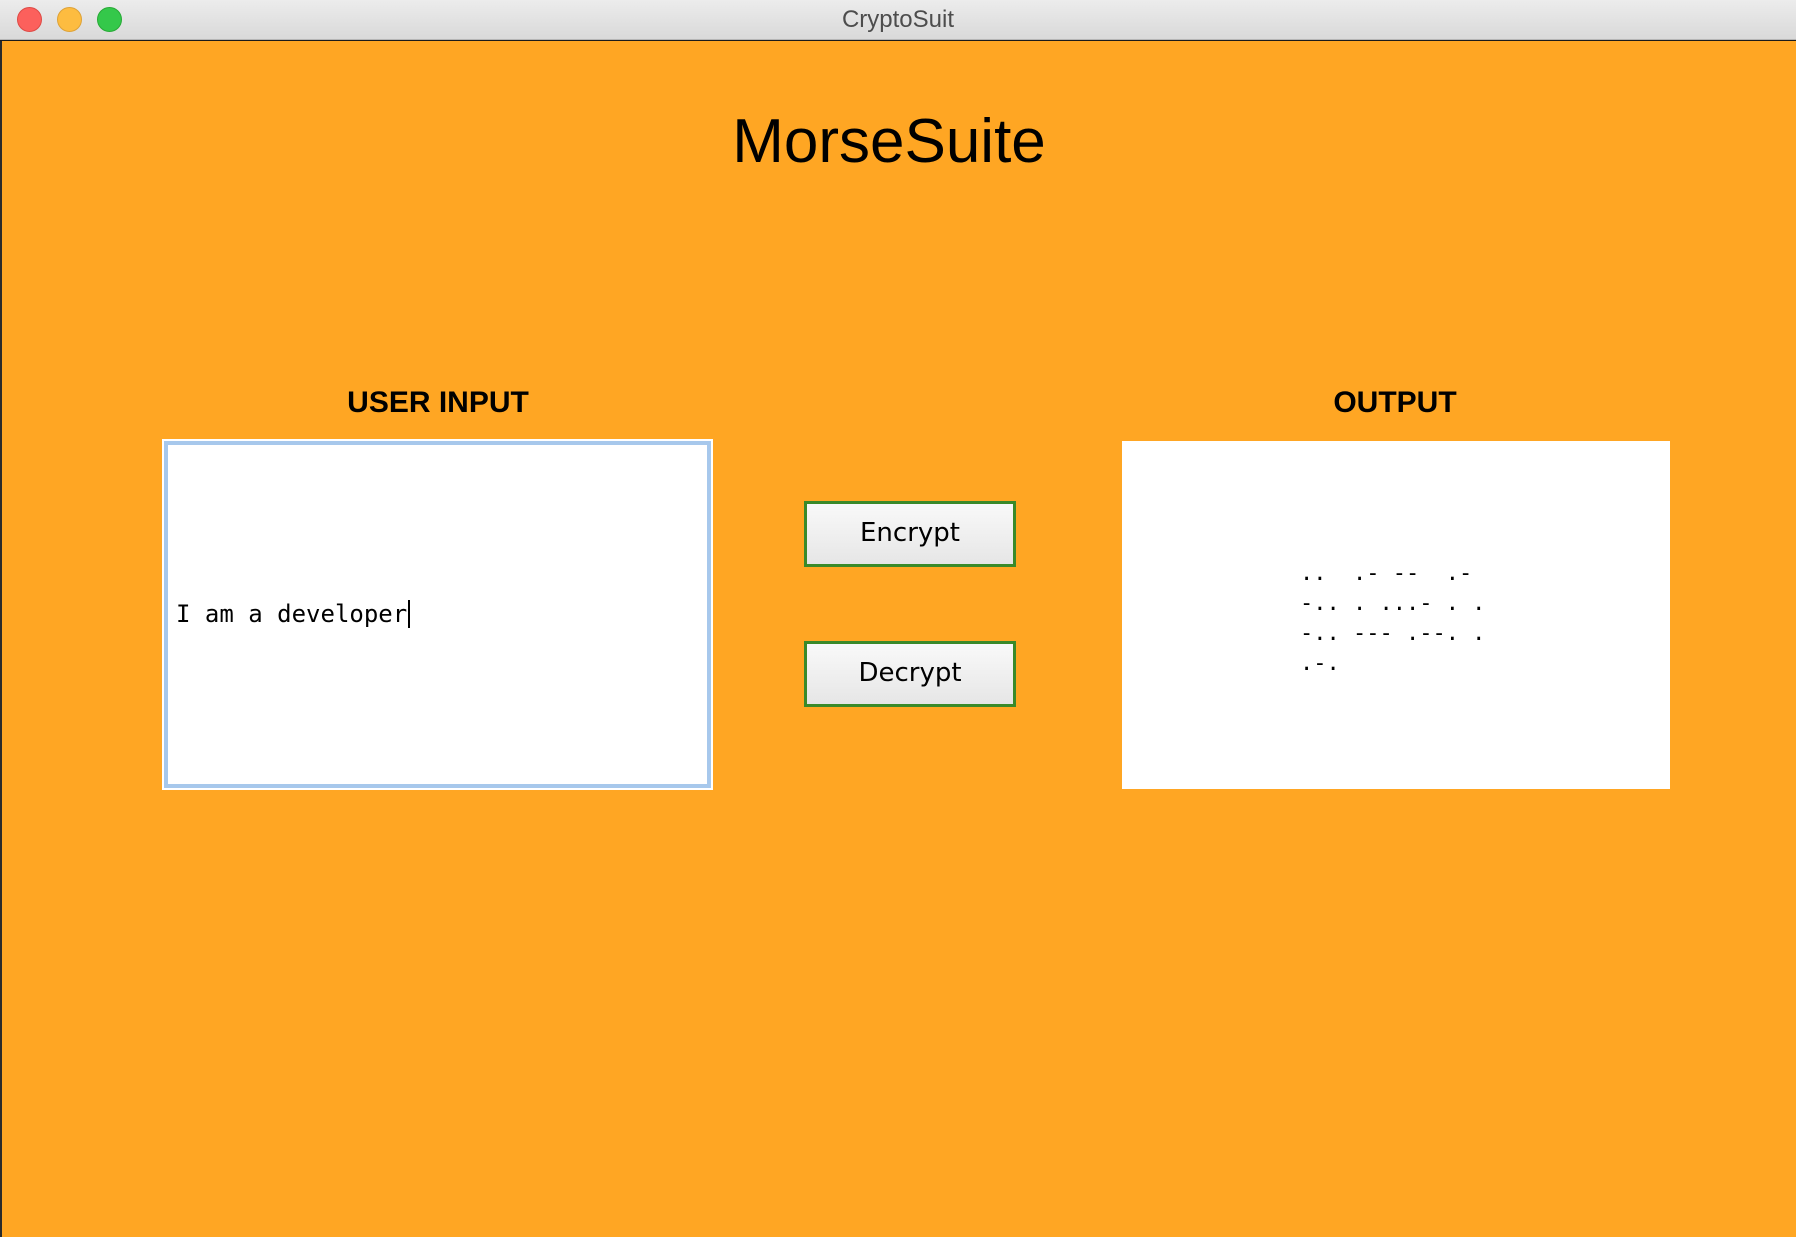 The height and width of the screenshot is (1237, 1796). Describe the element at coordinates (409, 614) in the screenshot. I see `text-caret` at that location.